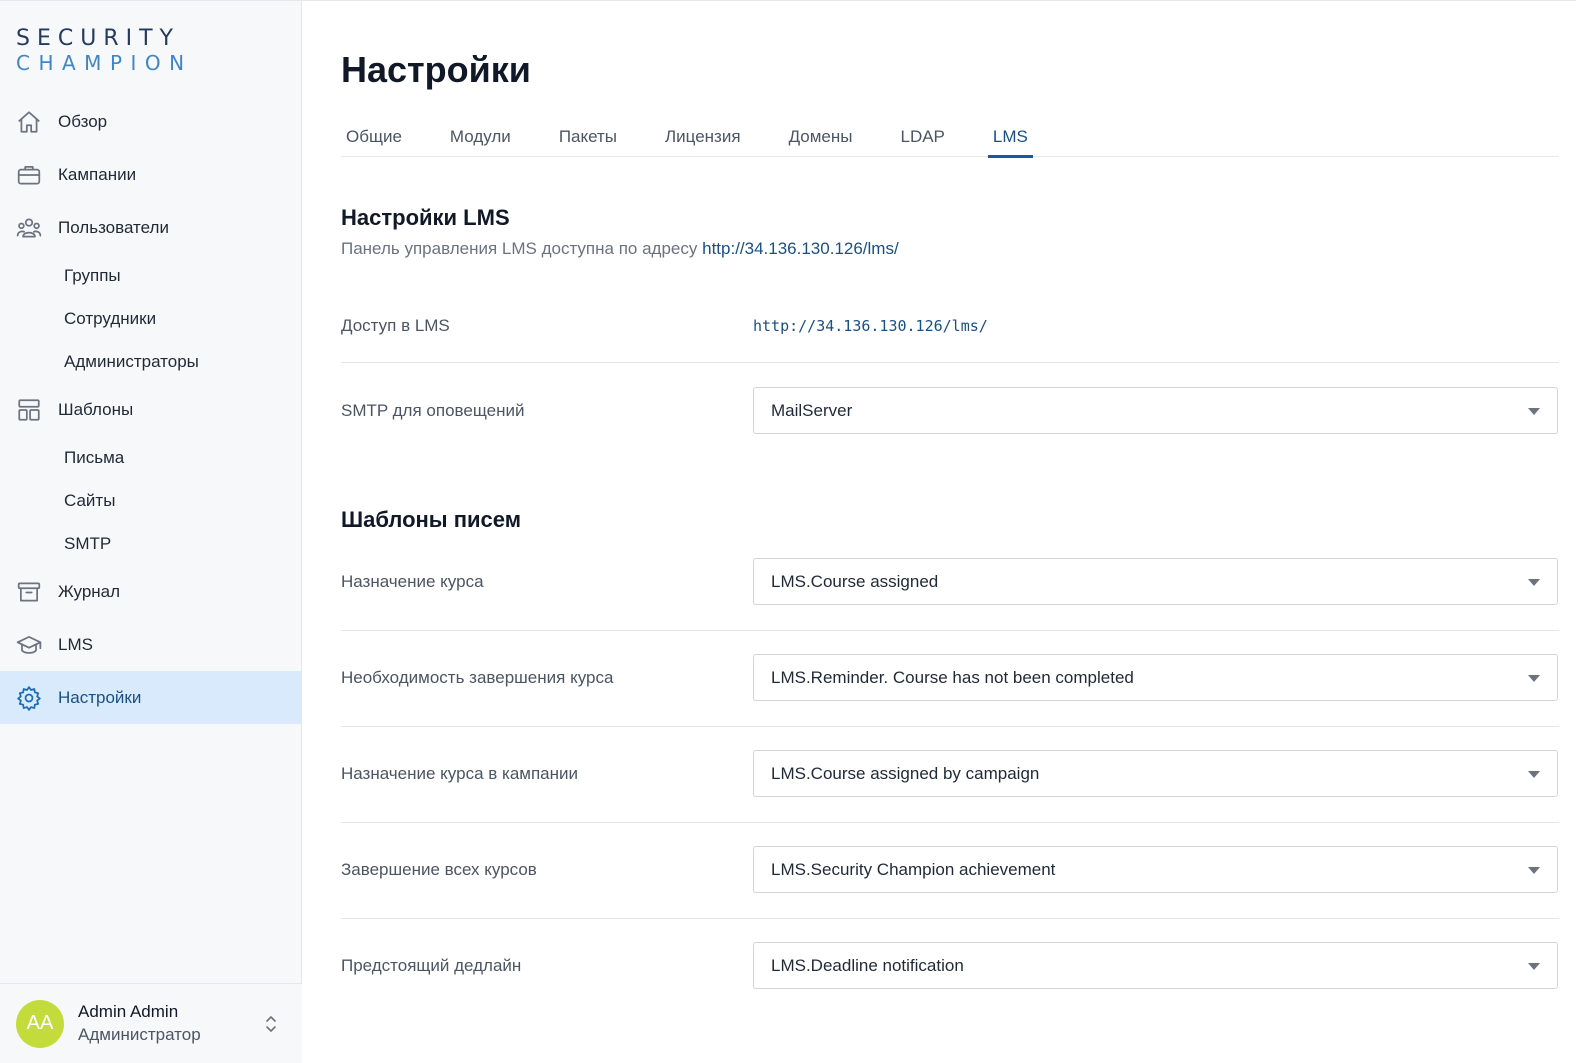  What do you see at coordinates (1155, 869) in the screenshot?
I see `template-select: LMS.Security Champion achievement` at bounding box center [1155, 869].